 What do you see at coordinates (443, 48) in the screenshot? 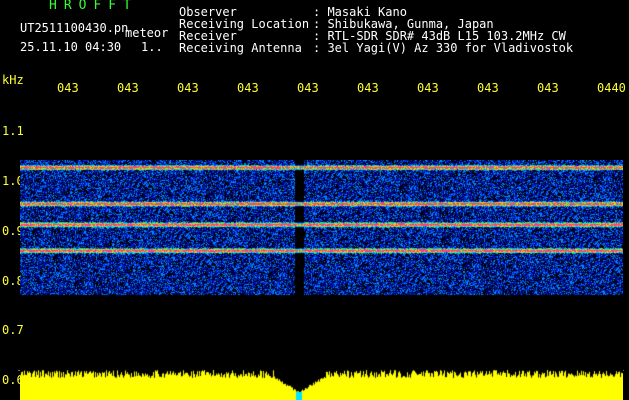
I see `value-antenna: : 3el Yagi(V) Az 330 for Vladivostok` at bounding box center [443, 48].